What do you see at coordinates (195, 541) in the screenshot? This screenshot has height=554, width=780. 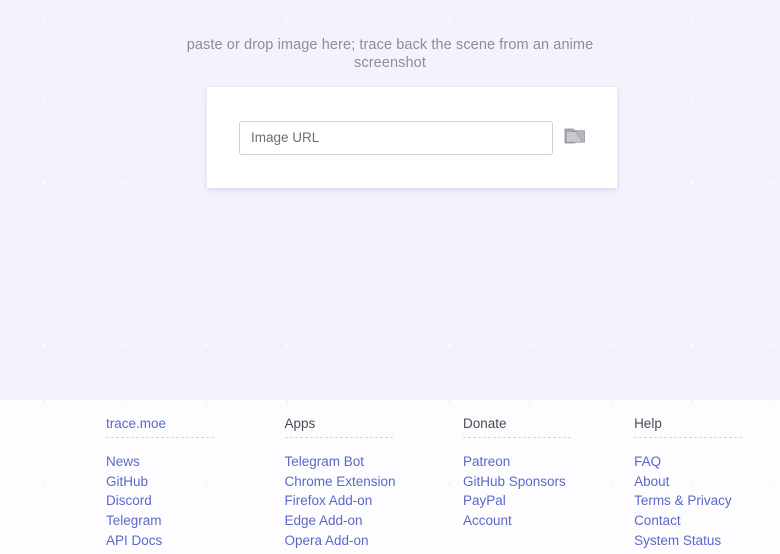 I see `footer-link-api-docs: API Docs` at bounding box center [195, 541].